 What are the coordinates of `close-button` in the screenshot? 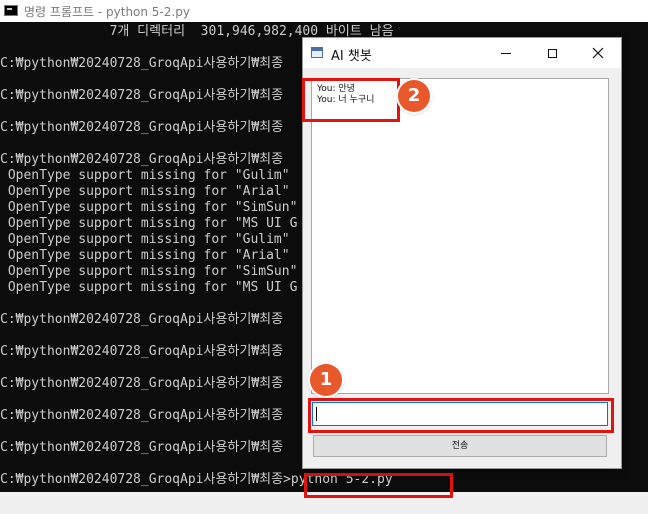 It's located at (598, 53).